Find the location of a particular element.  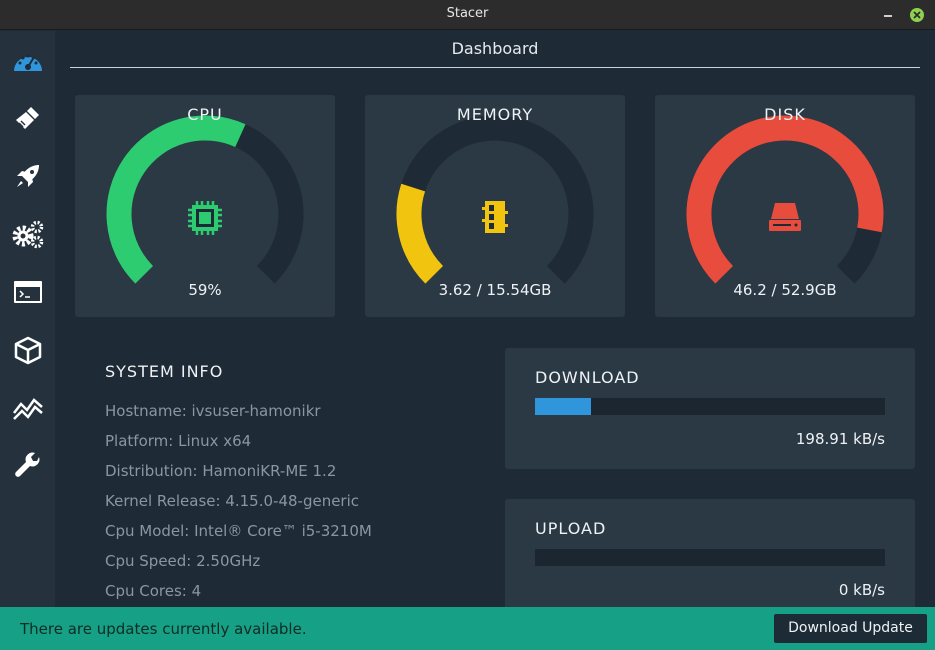

cpu-chip-icon is located at coordinates (205, 218).